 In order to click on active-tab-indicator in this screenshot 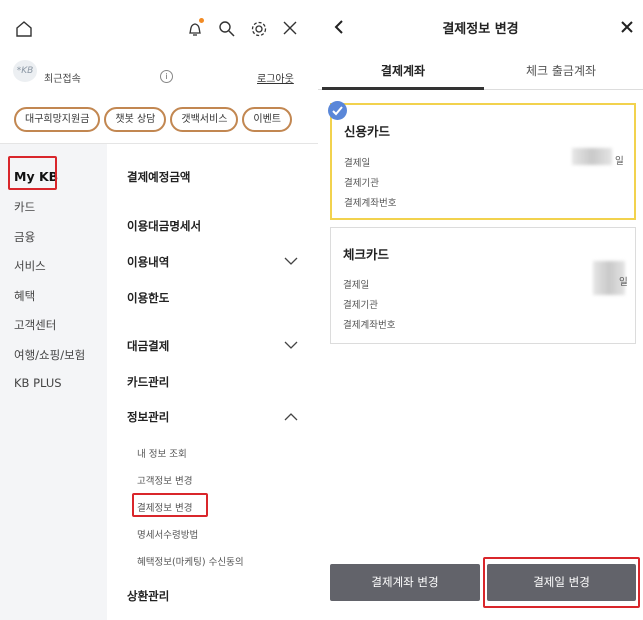, I will do `click(403, 88)`.